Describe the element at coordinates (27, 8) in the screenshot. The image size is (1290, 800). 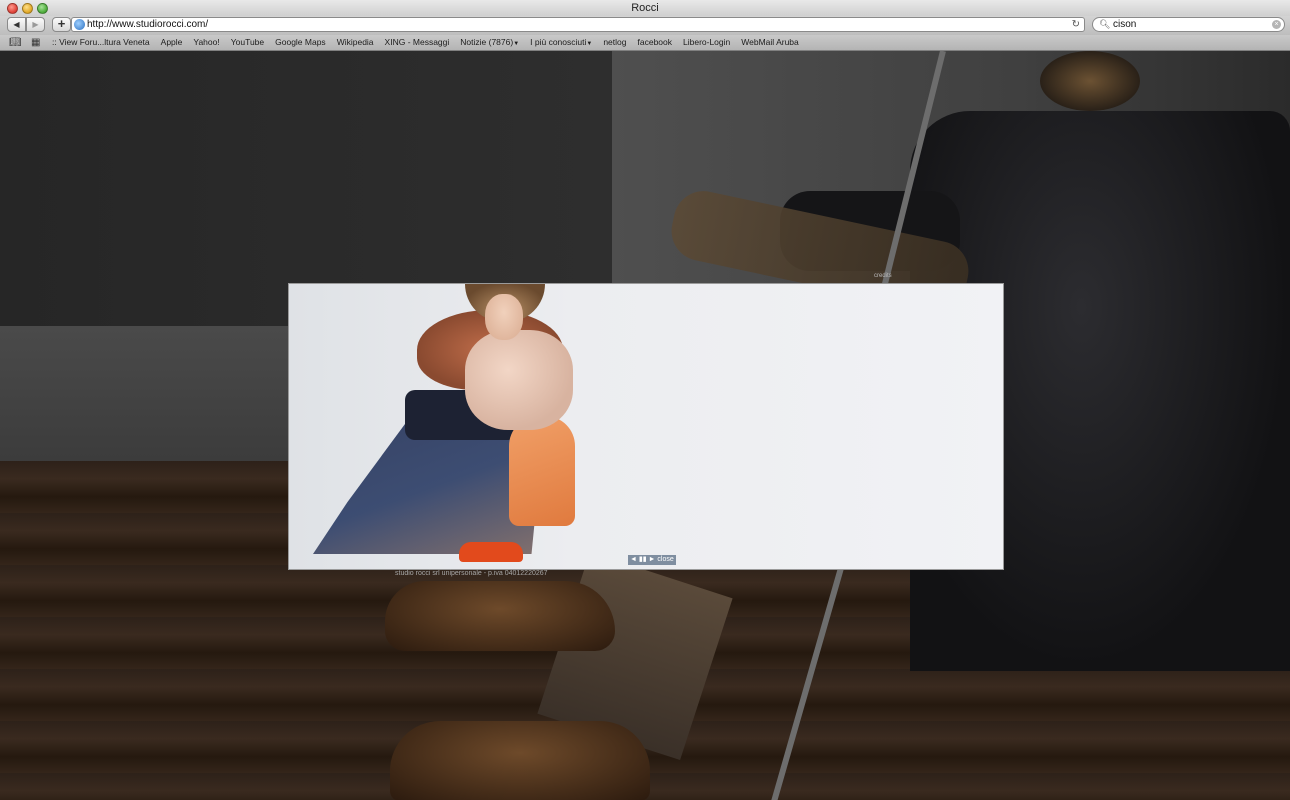
I see `minimize-window-button` at that location.